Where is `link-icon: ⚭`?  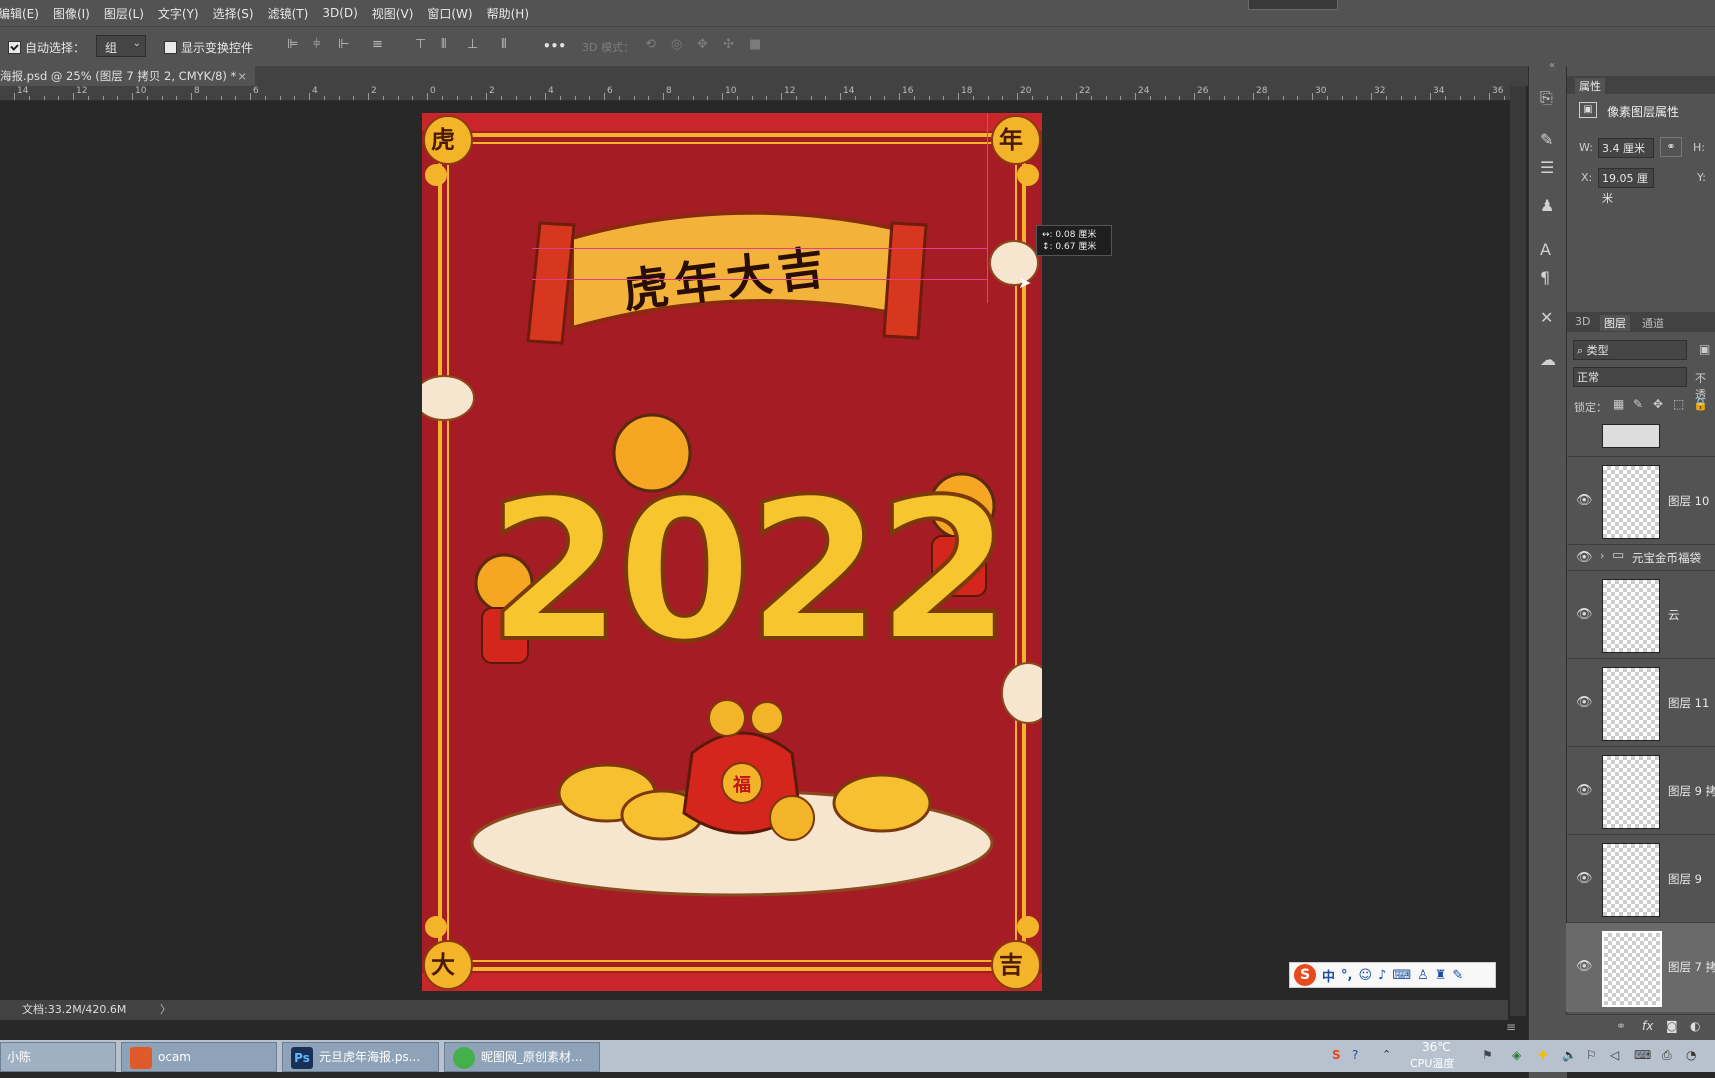
link-icon: ⚭ is located at coordinates (1671, 147).